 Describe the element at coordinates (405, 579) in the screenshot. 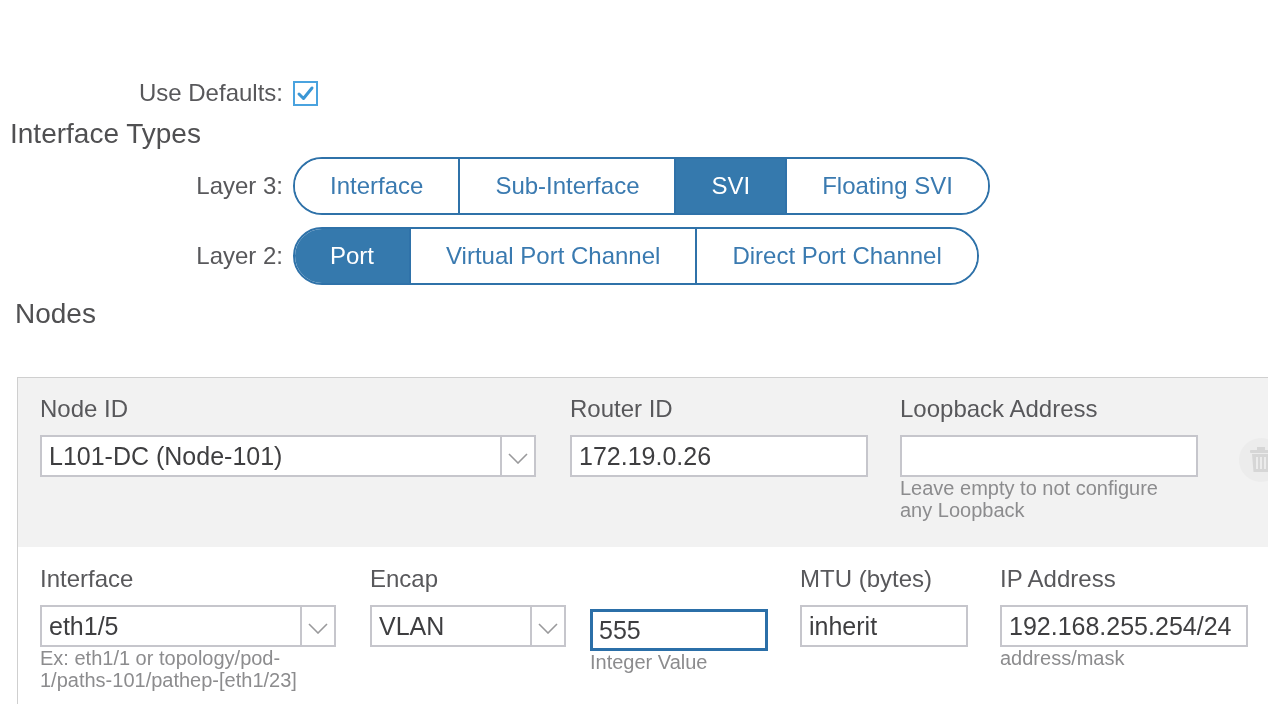

I see `field-label: Encap` at that location.